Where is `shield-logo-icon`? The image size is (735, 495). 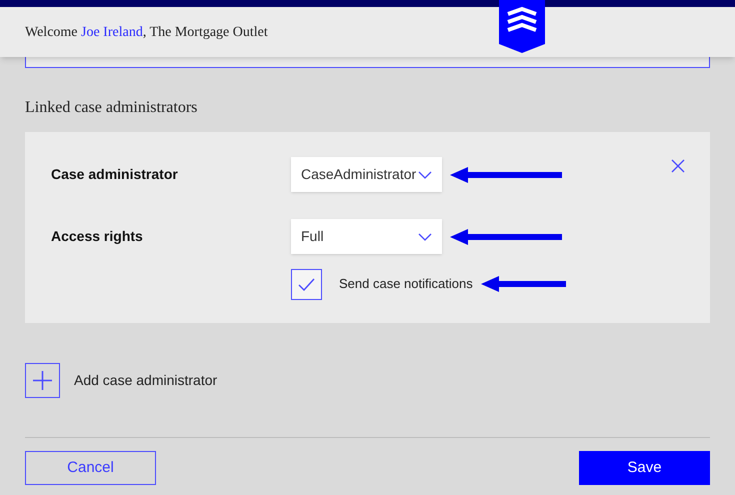 shield-logo-icon is located at coordinates (522, 26).